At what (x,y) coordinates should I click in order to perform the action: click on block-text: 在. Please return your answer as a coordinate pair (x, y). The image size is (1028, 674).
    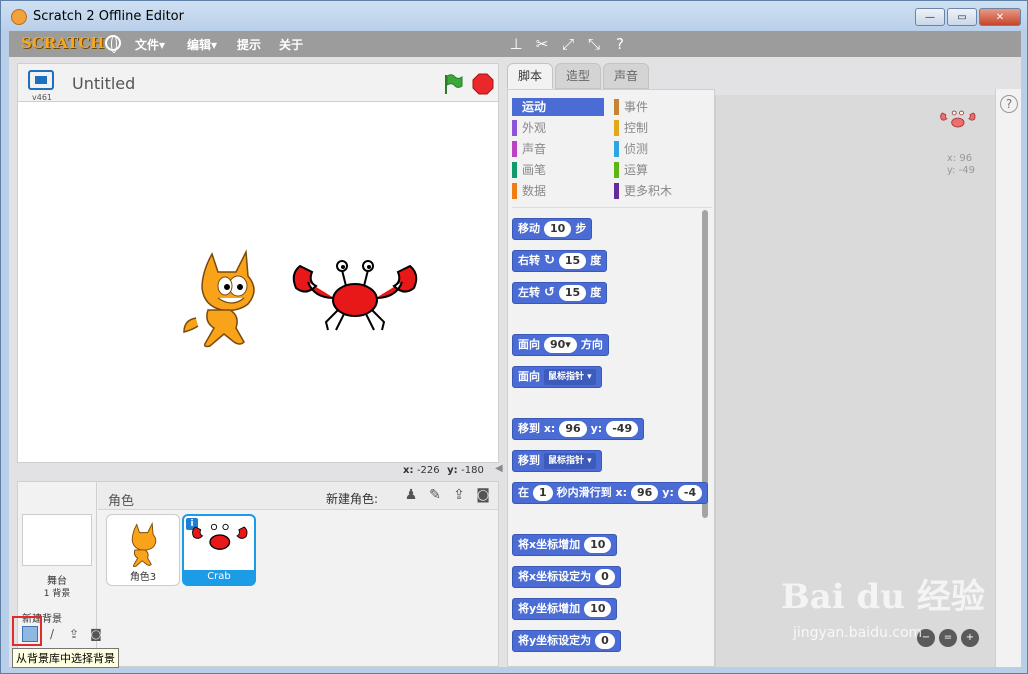
    Looking at the image, I should click on (523, 492).